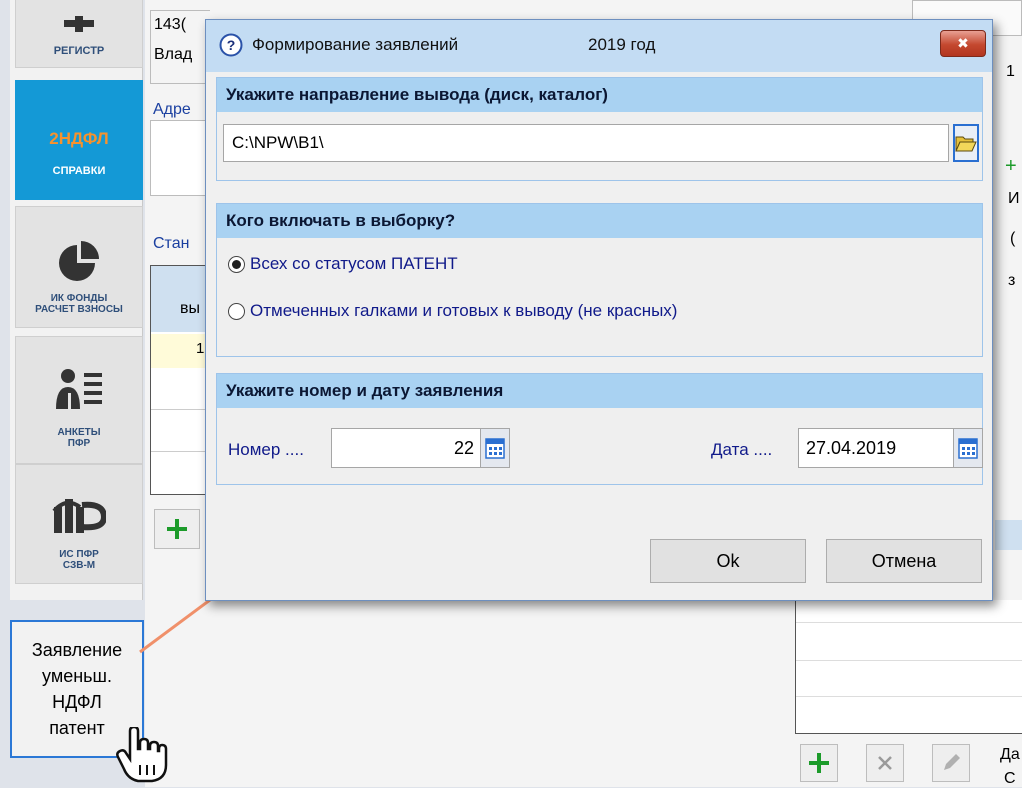  What do you see at coordinates (79, 560) in the screenshot?
I see `sidebar-item-label: ИС ПФР СЗВ-М` at bounding box center [79, 560].